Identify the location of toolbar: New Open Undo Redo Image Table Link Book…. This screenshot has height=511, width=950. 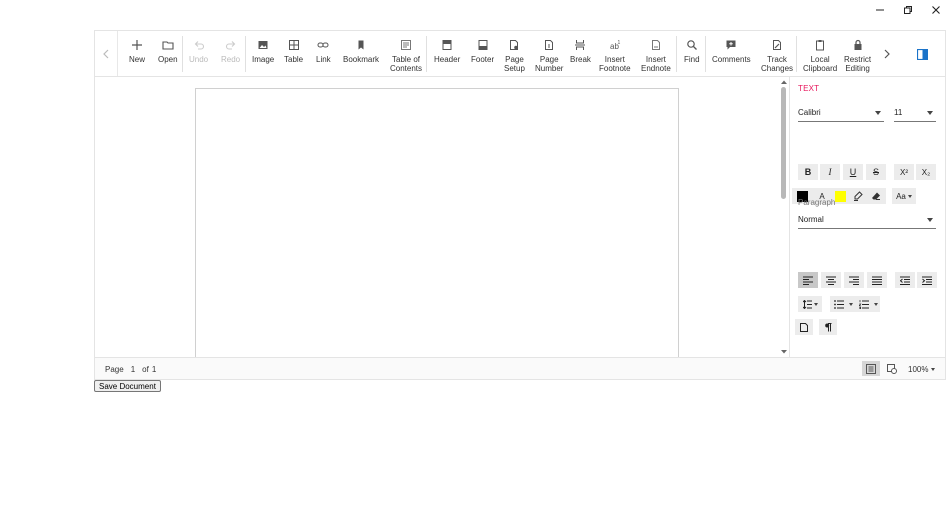
(520, 54).